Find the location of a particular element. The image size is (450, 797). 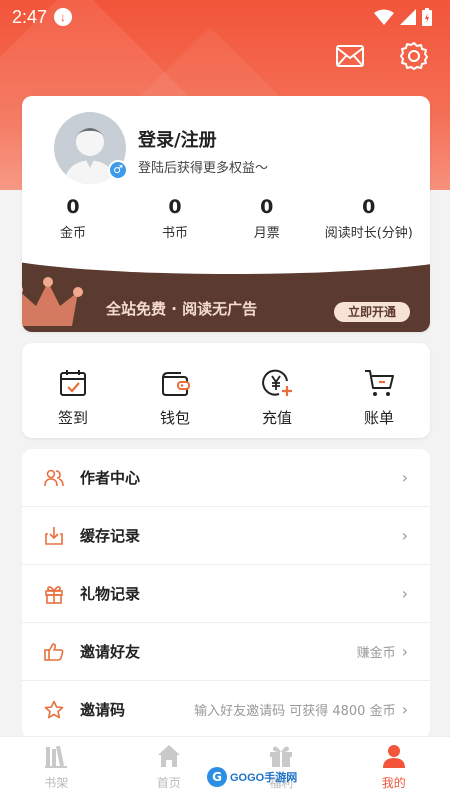

stat-label: 书币 is located at coordinates (174, 233).